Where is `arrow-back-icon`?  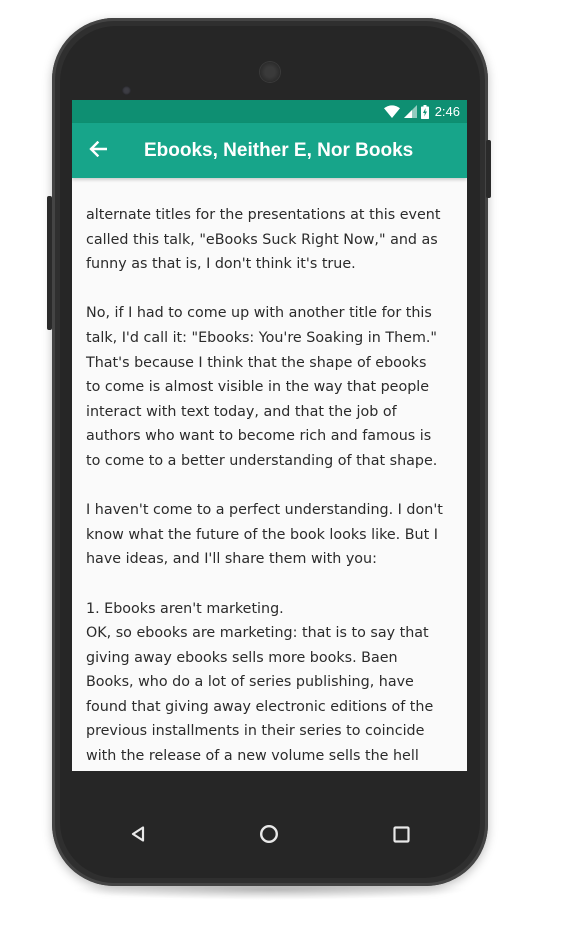 arrow-back-icon is located at coordinates (98, 150).